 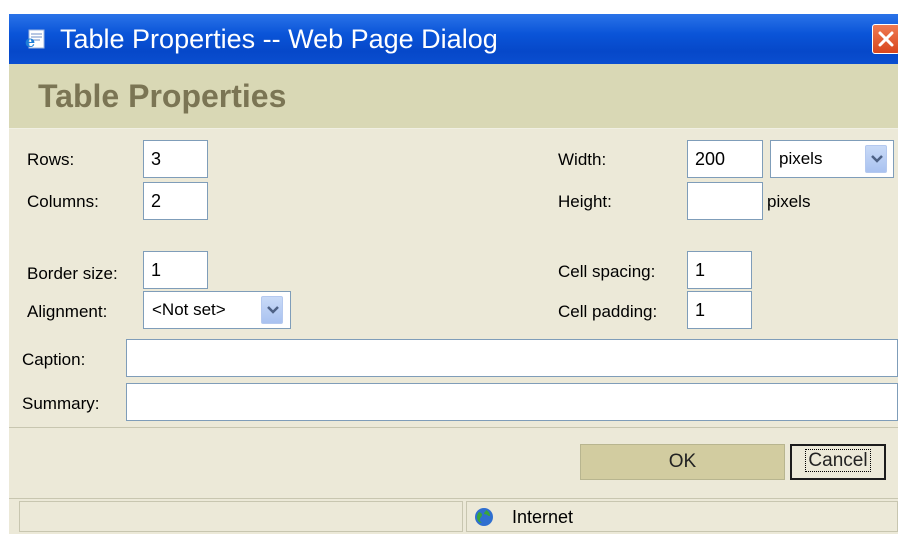 I want to click on width-label: Width:, so click(x=582, y=159).